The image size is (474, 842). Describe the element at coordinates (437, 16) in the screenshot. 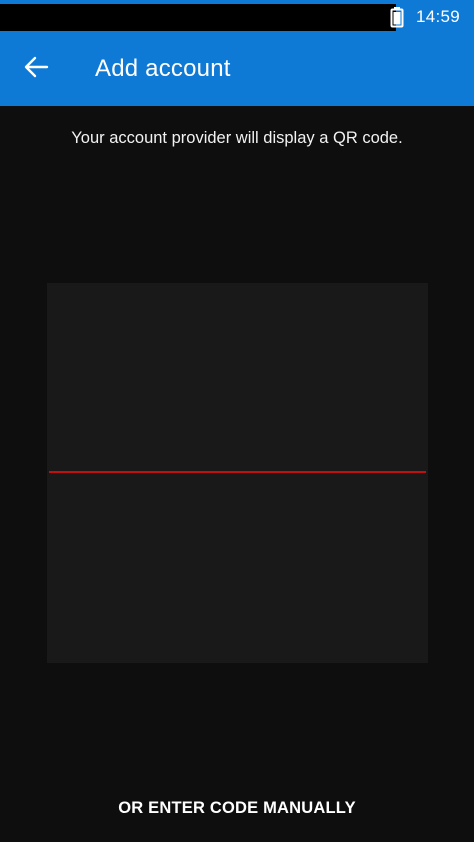

I see `status-time: 14:59` at that location.